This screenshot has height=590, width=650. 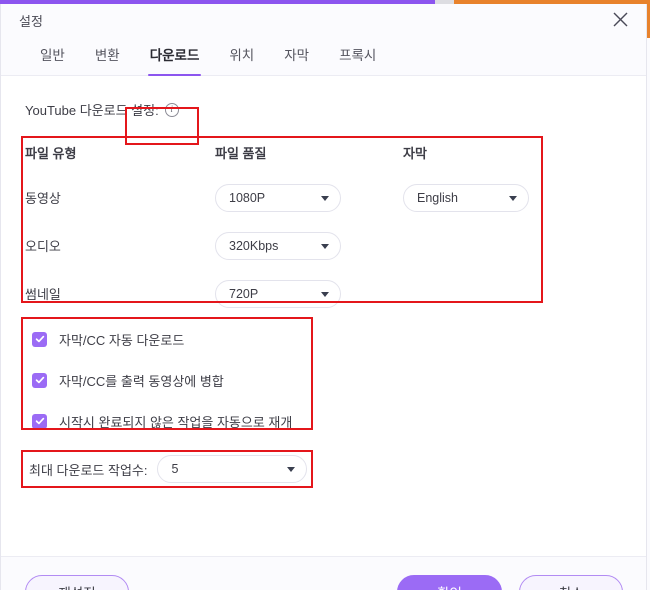 What do you see at coordinates (92, 110) in the screenshot?
I see `section-title-label: YouTube 다운로드 설정:` at bounding box center [92, 110].